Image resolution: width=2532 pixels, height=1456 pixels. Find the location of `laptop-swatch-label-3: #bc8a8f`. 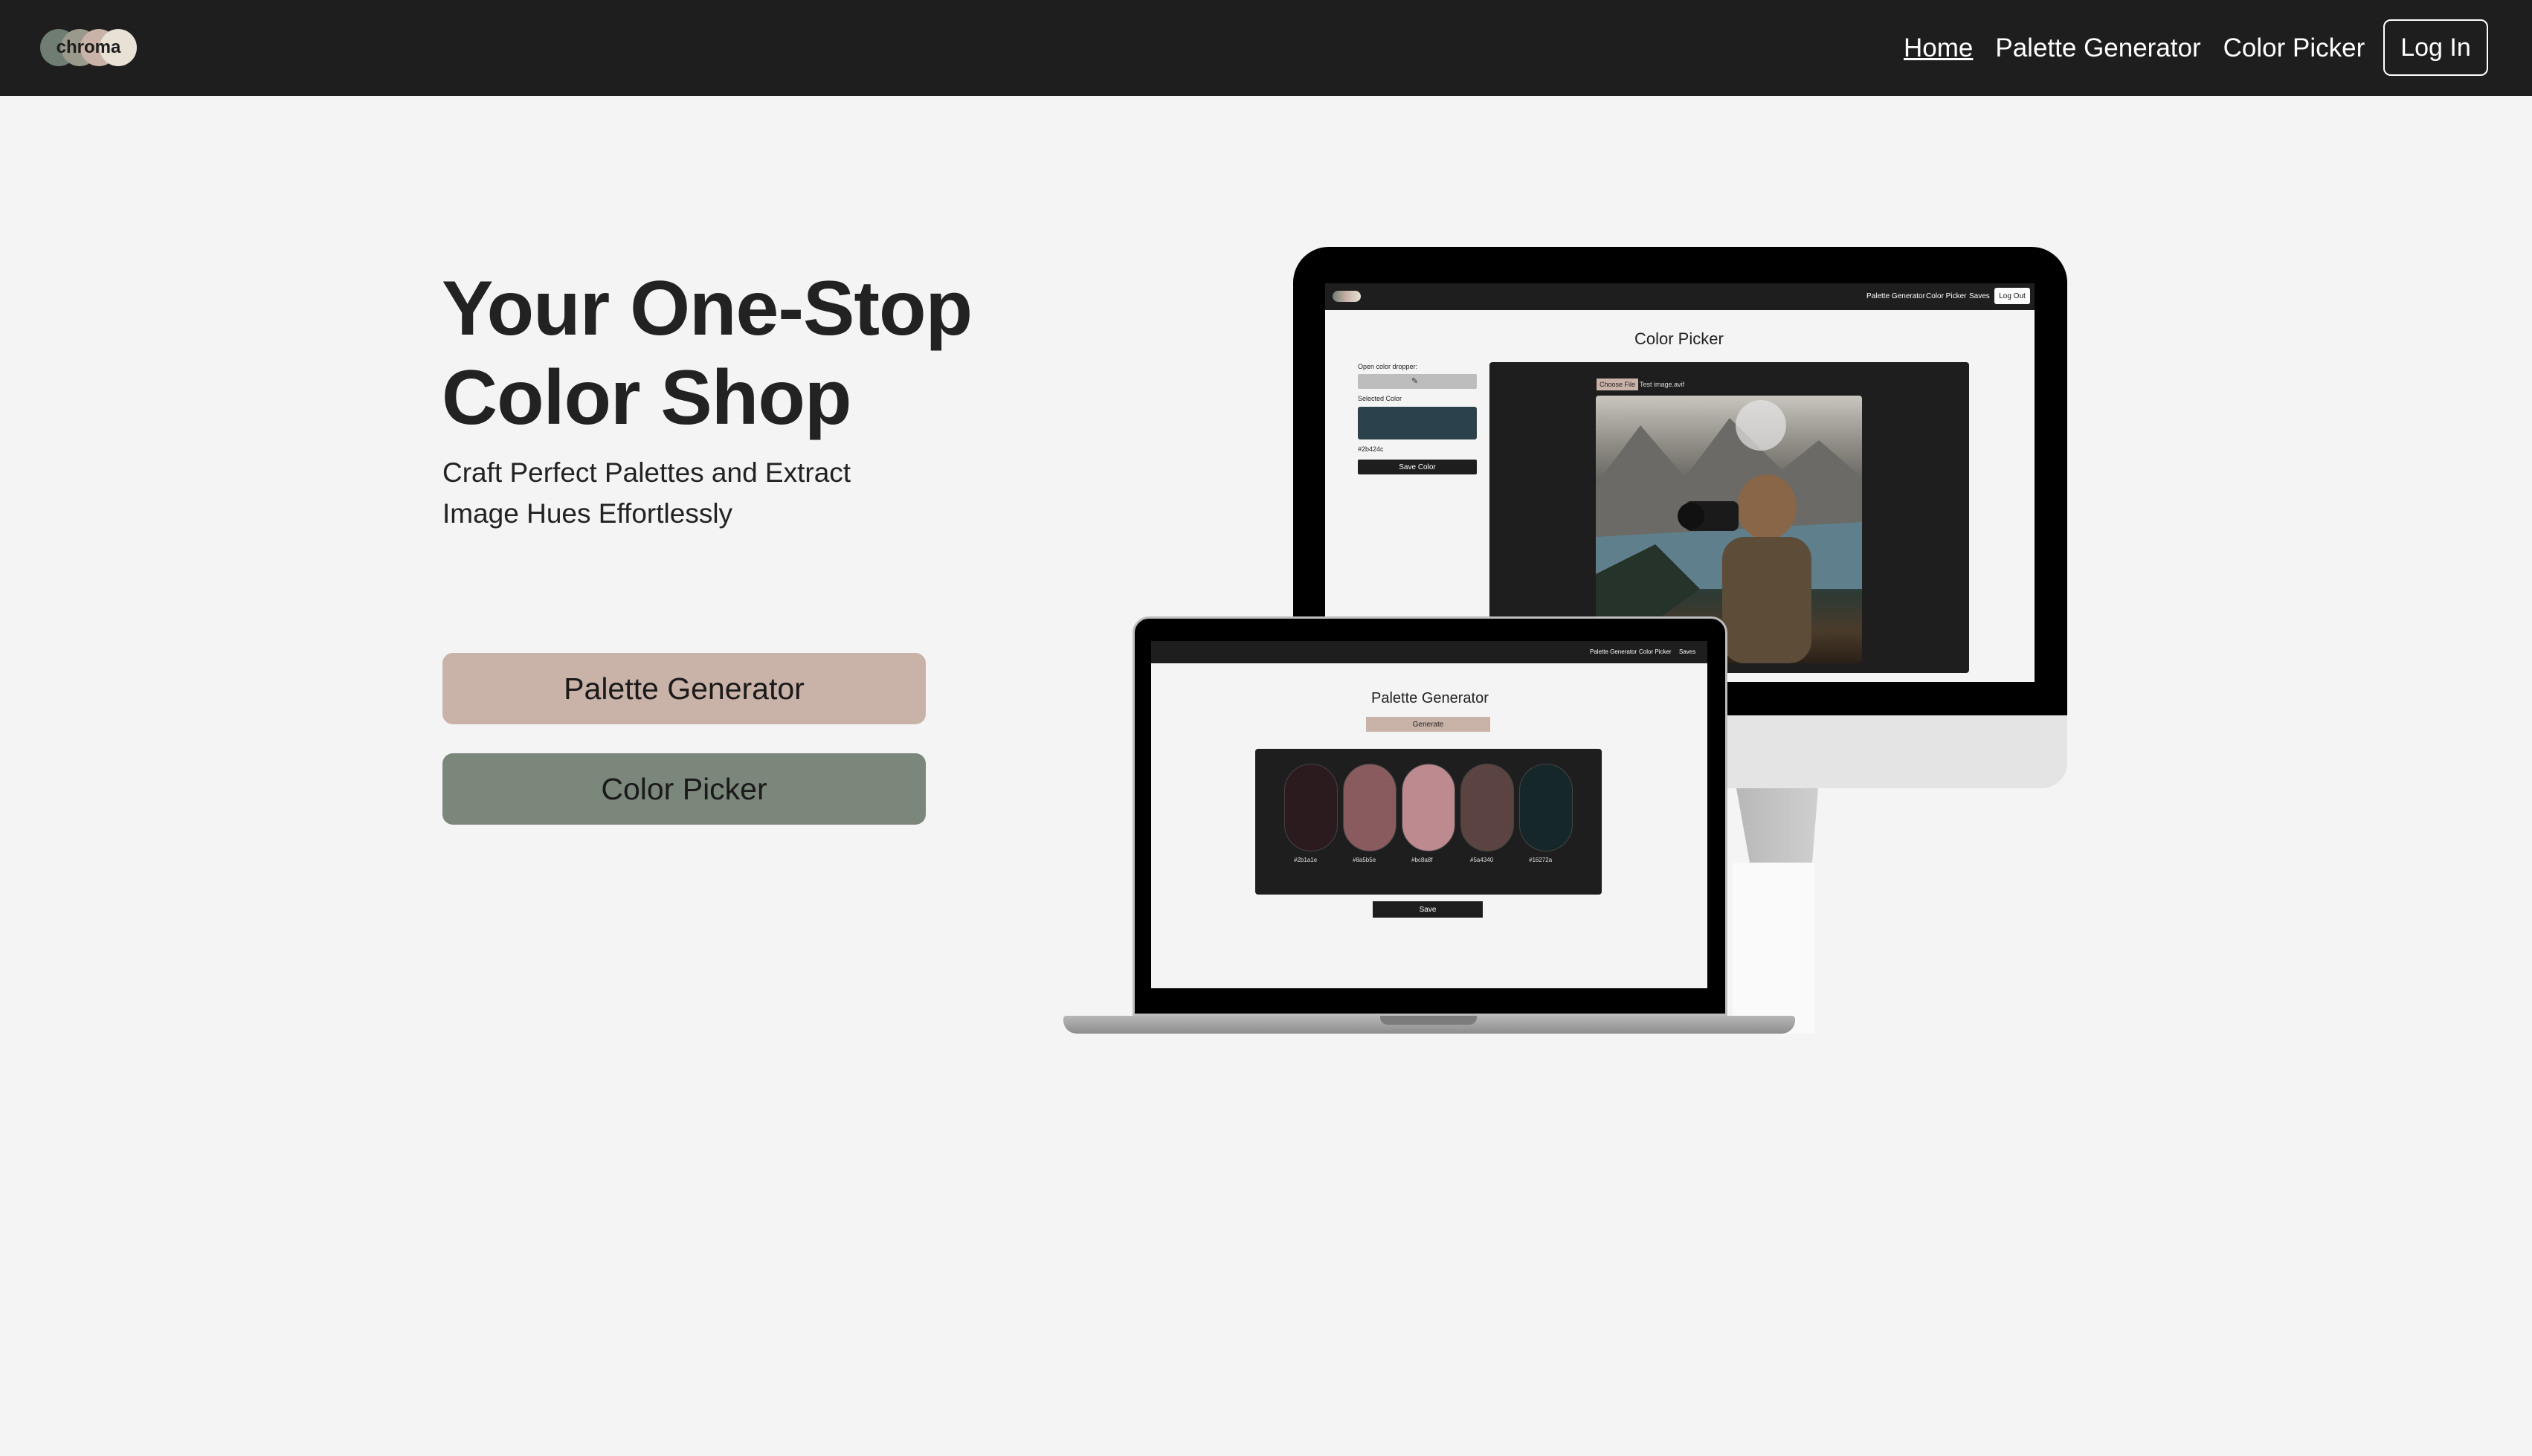

laptop-swatch-label-3: #bc8a8f is located at coordinates (1422, 860).